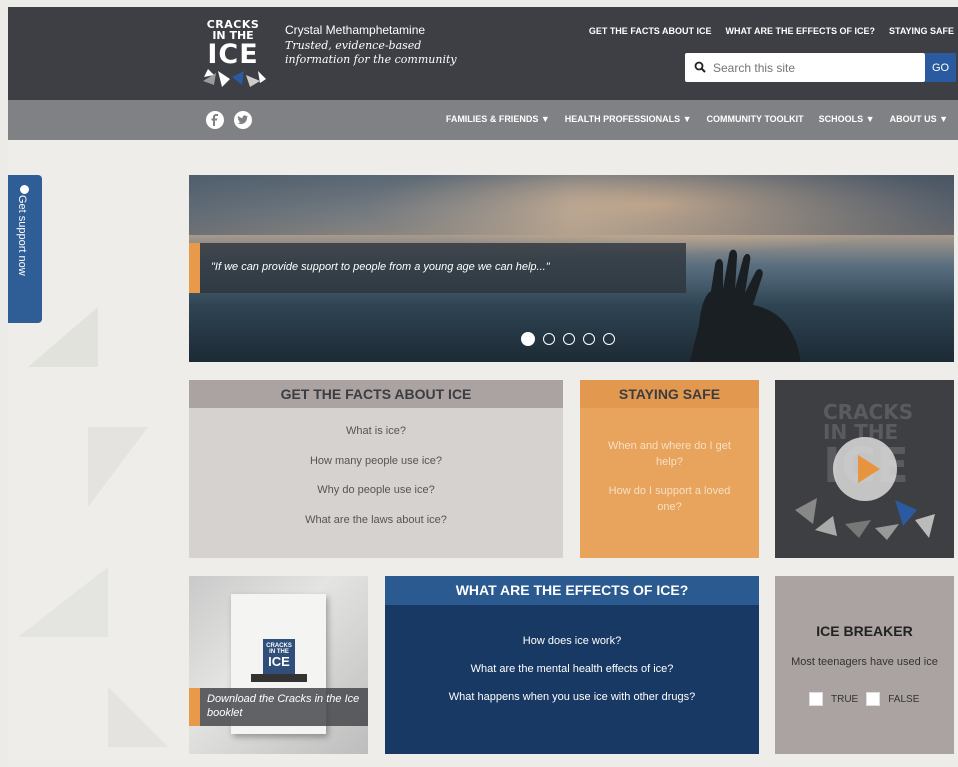 Image resolution: width=958 pixels, height=767 pixels. I want to click on nav-about-us: ABOUT US ▼, so click(919, 119).